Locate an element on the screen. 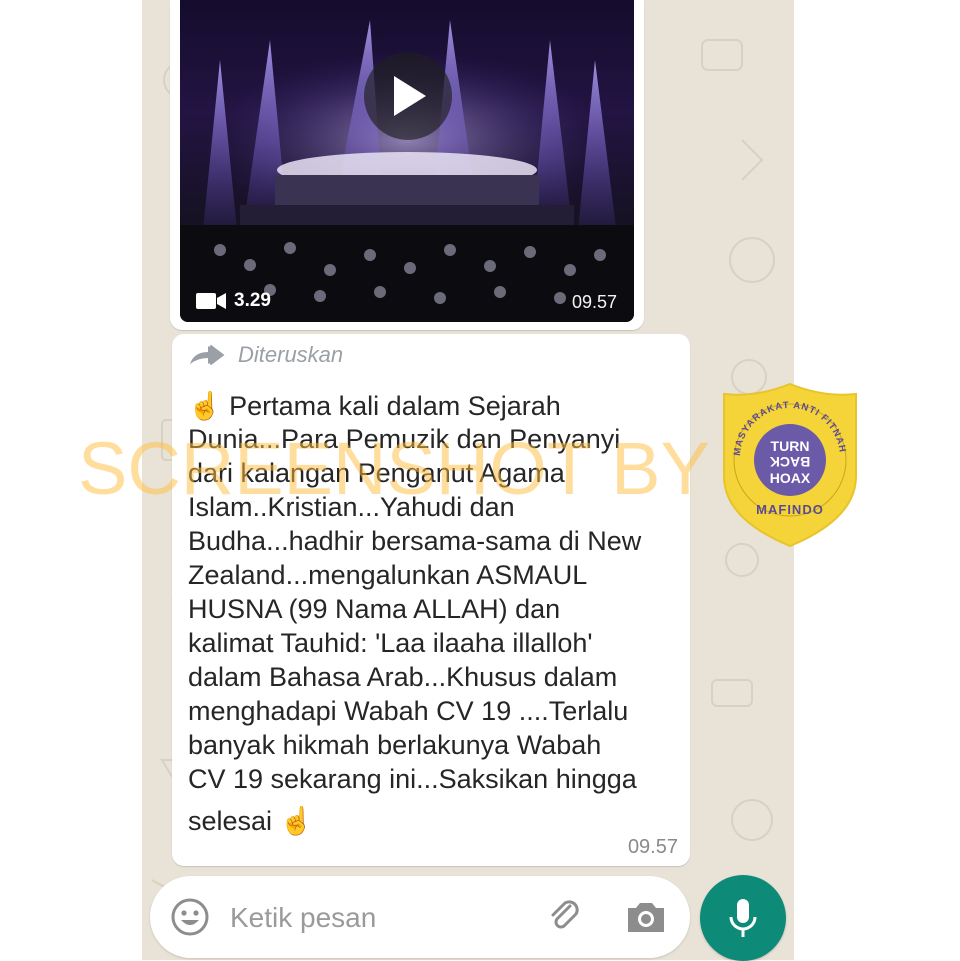 This screenshot has height=961, width=960. message-input: Ketik pesan is located at coordinates (303, 918).